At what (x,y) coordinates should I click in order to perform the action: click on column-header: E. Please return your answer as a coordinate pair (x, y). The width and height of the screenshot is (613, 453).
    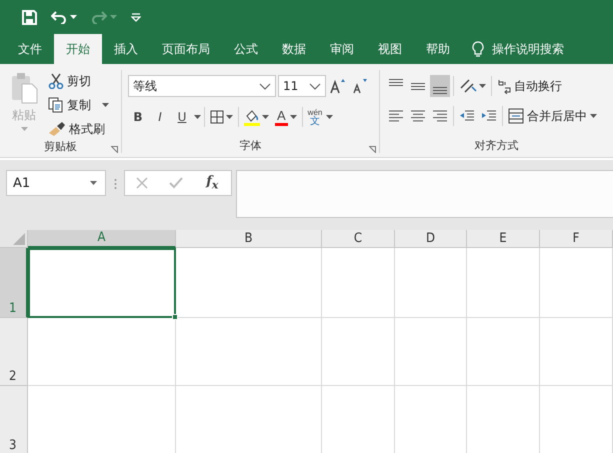
    Looking at the image, I should click on (503, 239).